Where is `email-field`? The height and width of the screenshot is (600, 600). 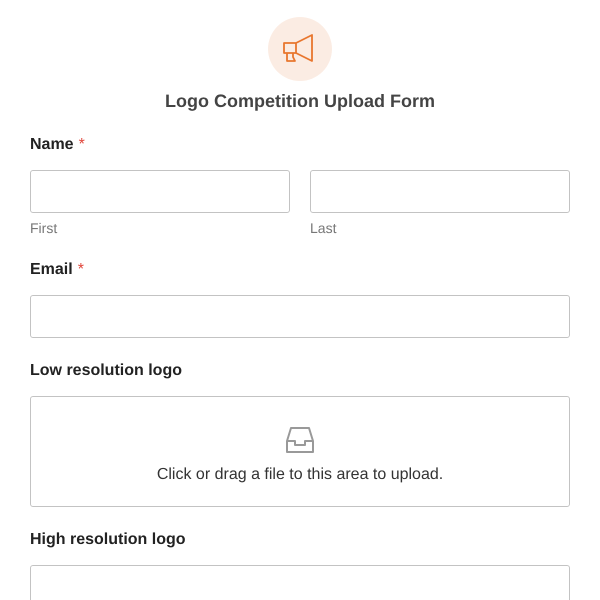 email-field is located at coordinates (300, 316).